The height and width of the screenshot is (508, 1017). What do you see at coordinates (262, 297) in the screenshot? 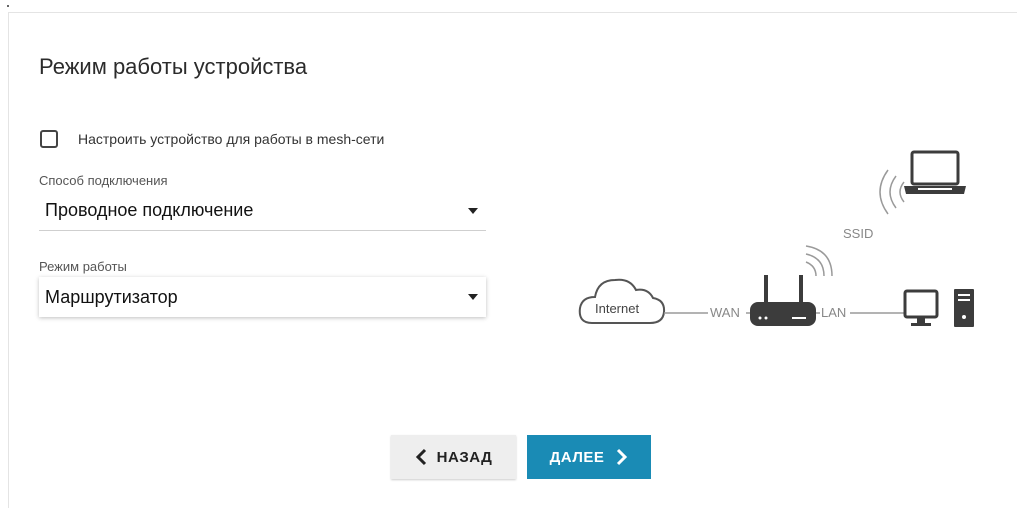
I see `work-mode-select: Маршрутизатор` at bounding box center [262, 297].